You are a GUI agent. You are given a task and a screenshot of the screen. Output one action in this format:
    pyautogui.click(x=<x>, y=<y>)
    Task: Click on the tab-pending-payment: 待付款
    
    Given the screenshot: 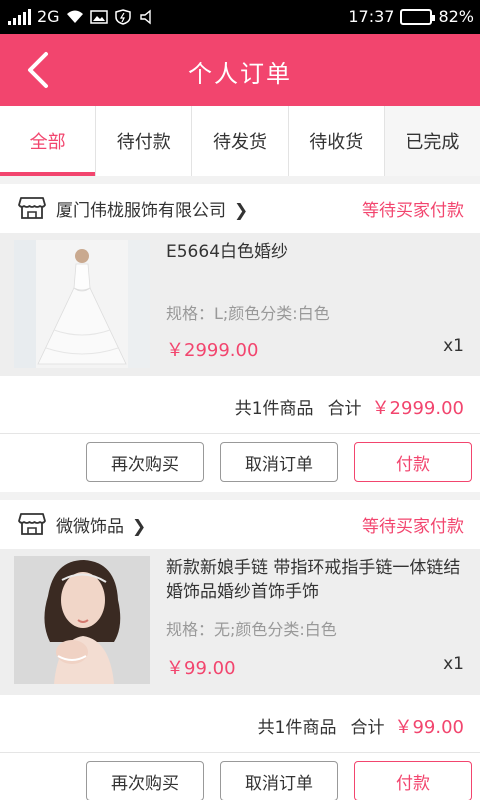 What is the action you would take?
    pyautogui.click(x=144, y=141)
    